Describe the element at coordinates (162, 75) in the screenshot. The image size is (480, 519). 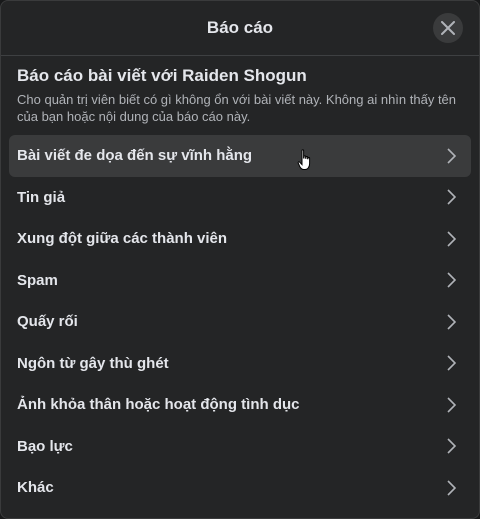
I see `intro-title: Báo cáo bài viết với Raiden Shogun` at that location.